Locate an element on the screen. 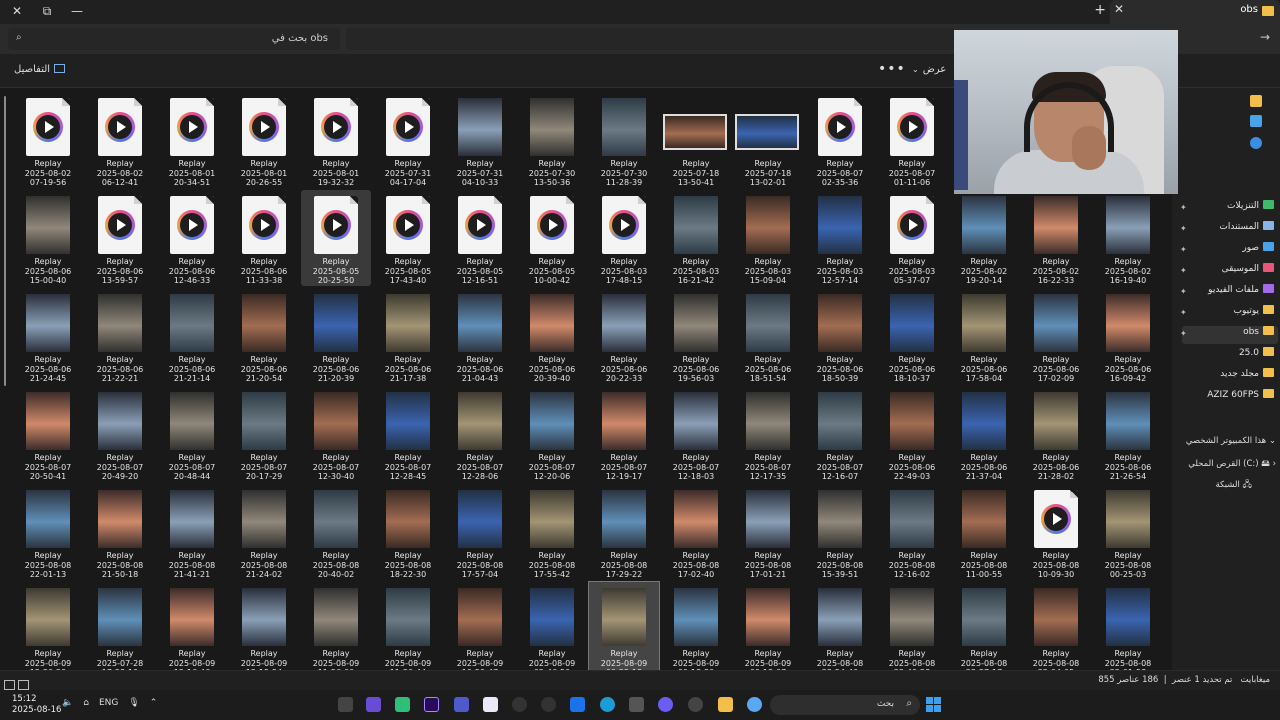 Image resolution: width=1280 pixels, height=720 pixels. file-item: Replay 2025-08-08 17-02-40 is located at coordinates (696, 532).